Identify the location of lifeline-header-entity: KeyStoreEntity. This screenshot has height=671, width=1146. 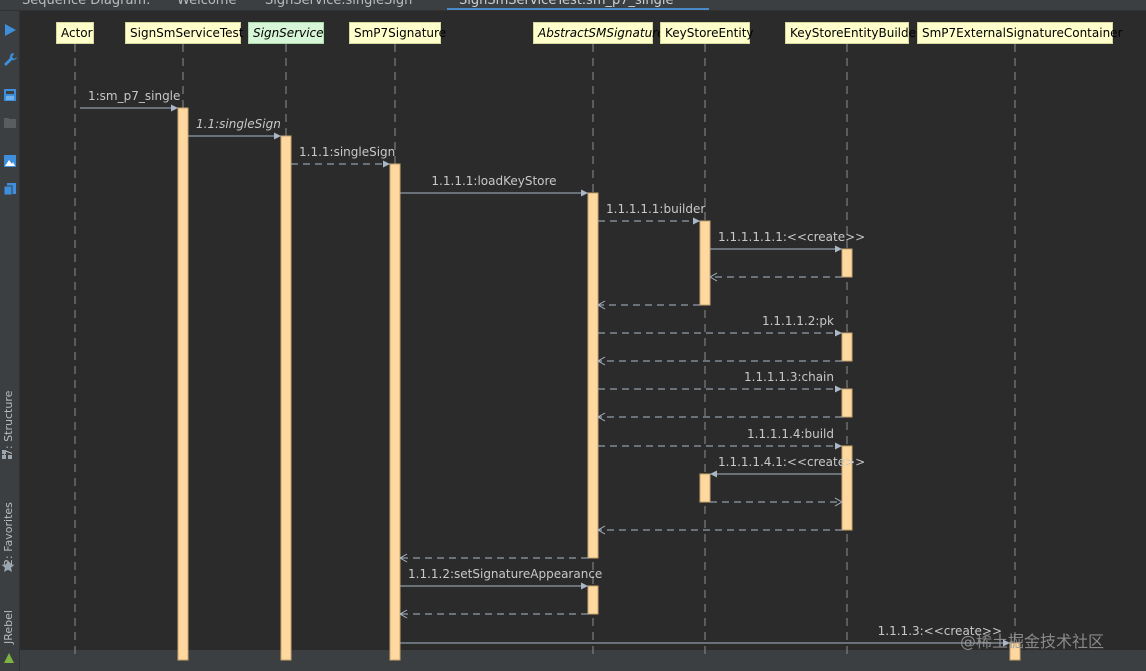
(707, 33).